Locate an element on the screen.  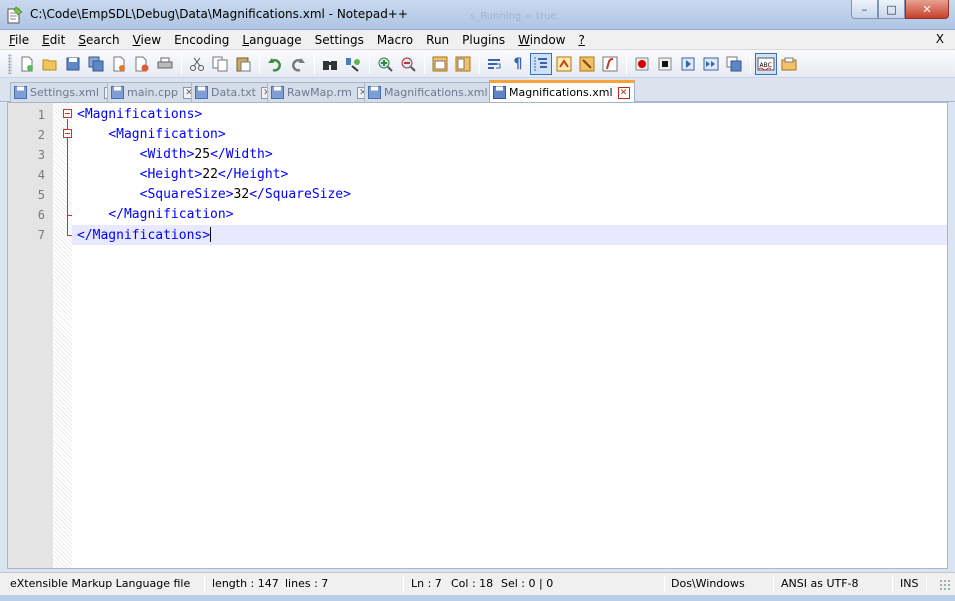
menu-accel: S is located at coordinates (82, 39).